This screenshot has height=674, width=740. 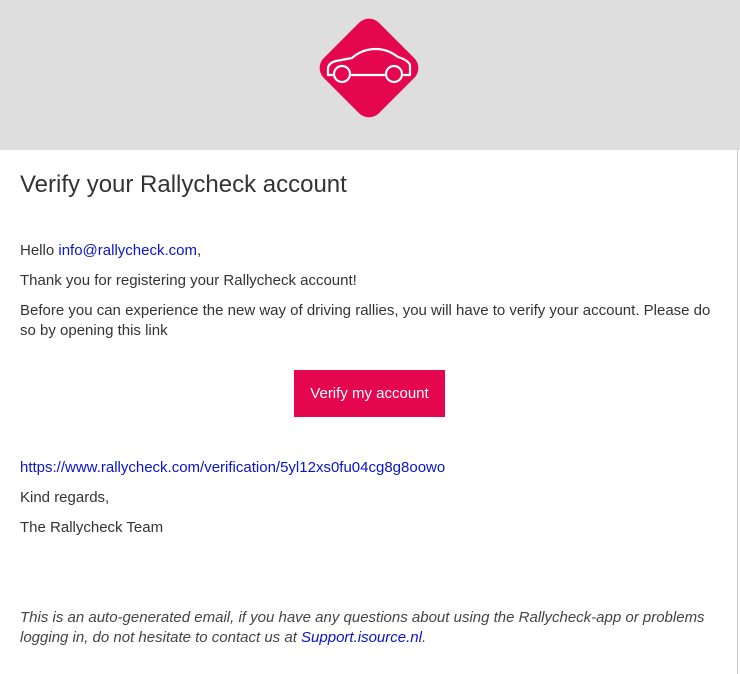 I want to click on url-redaction, so click(x=555, y=468).